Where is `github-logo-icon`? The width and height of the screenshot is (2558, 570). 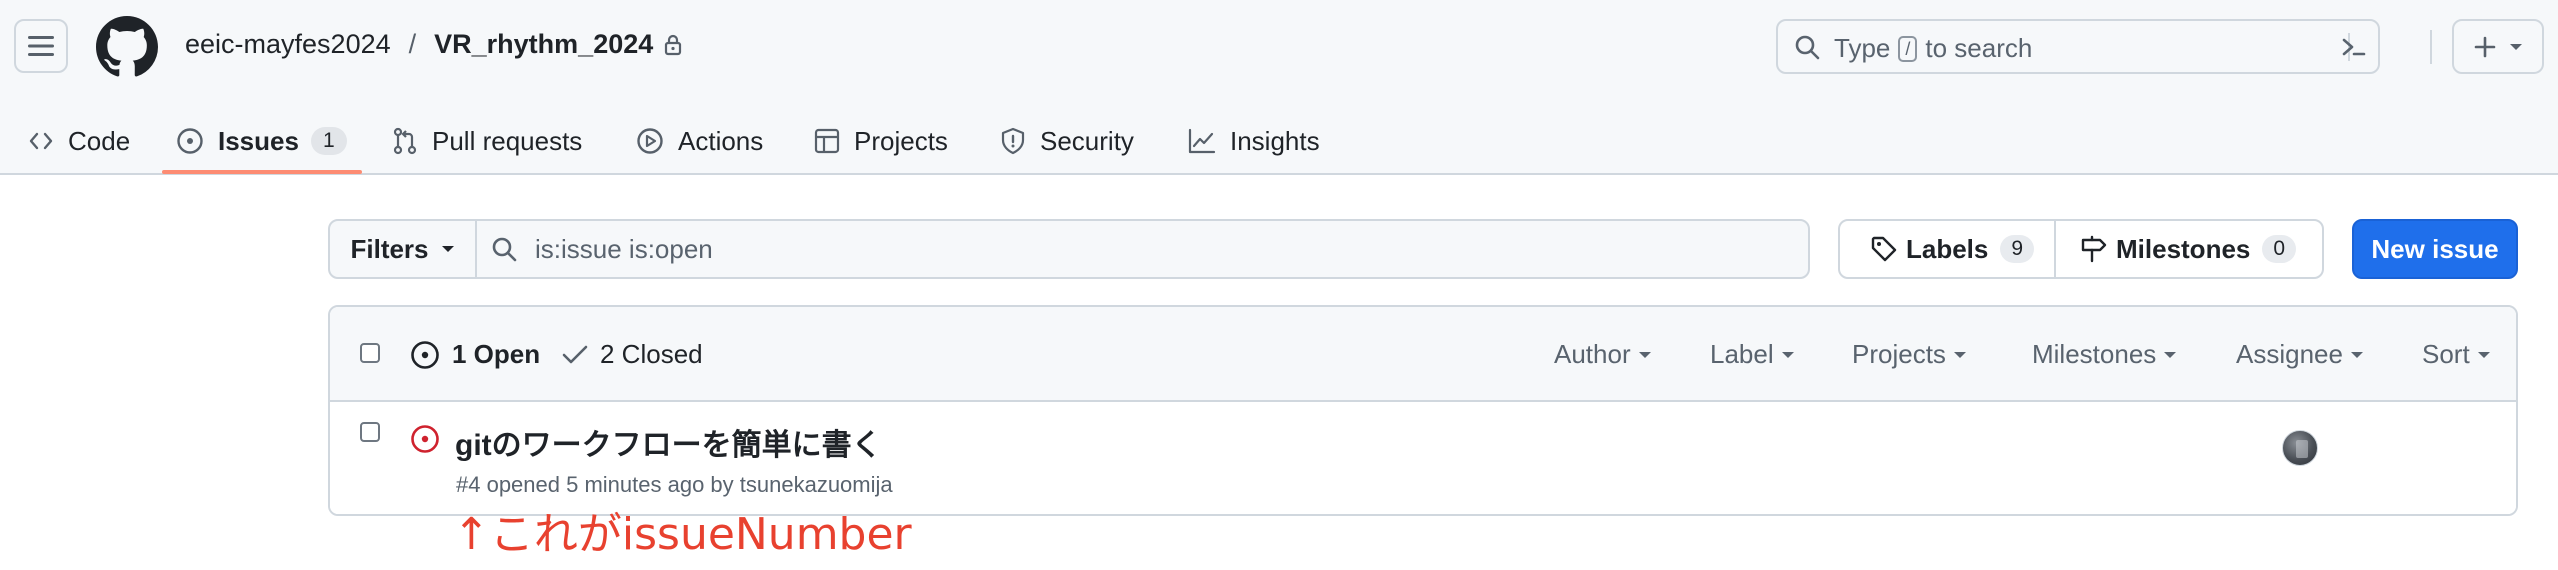 github-logo-icon is located at coordinates (127, 47).